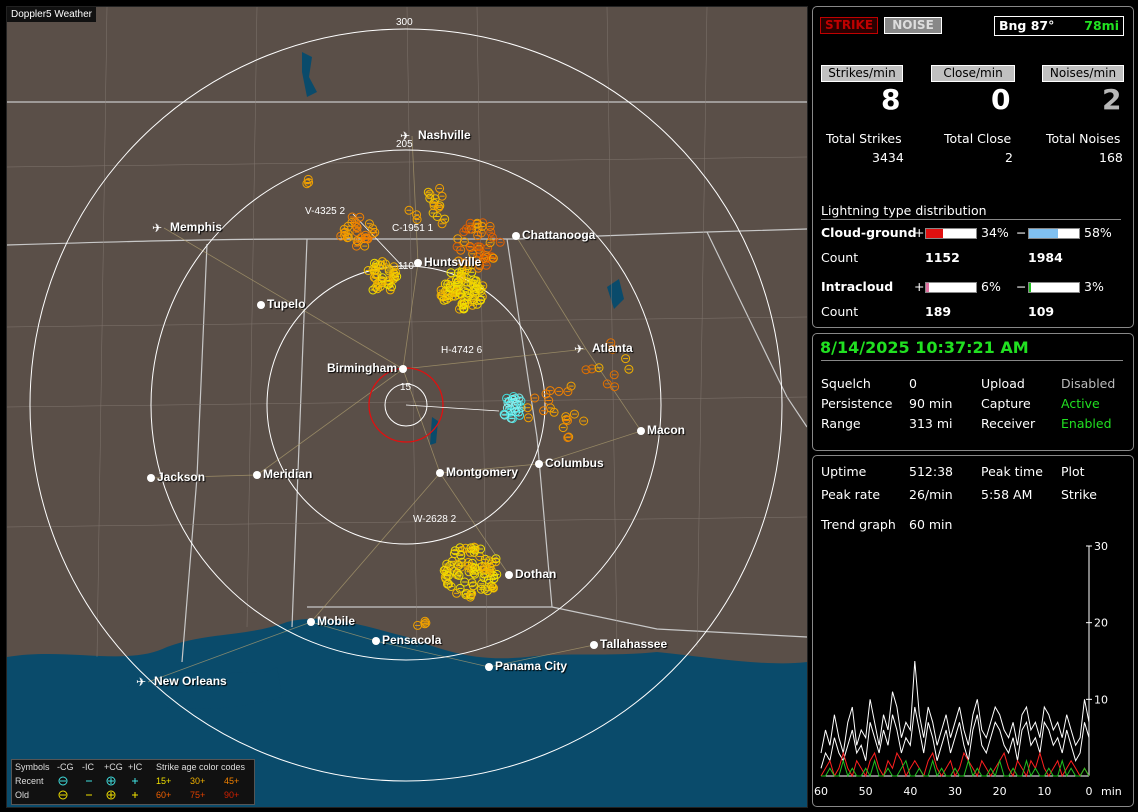 Image resolution: width=1138 pixels, height=812 pixels. Describe the element at coordinates (919, 286) in the screenshot. I see `ic-pos-sign: +` at that location.